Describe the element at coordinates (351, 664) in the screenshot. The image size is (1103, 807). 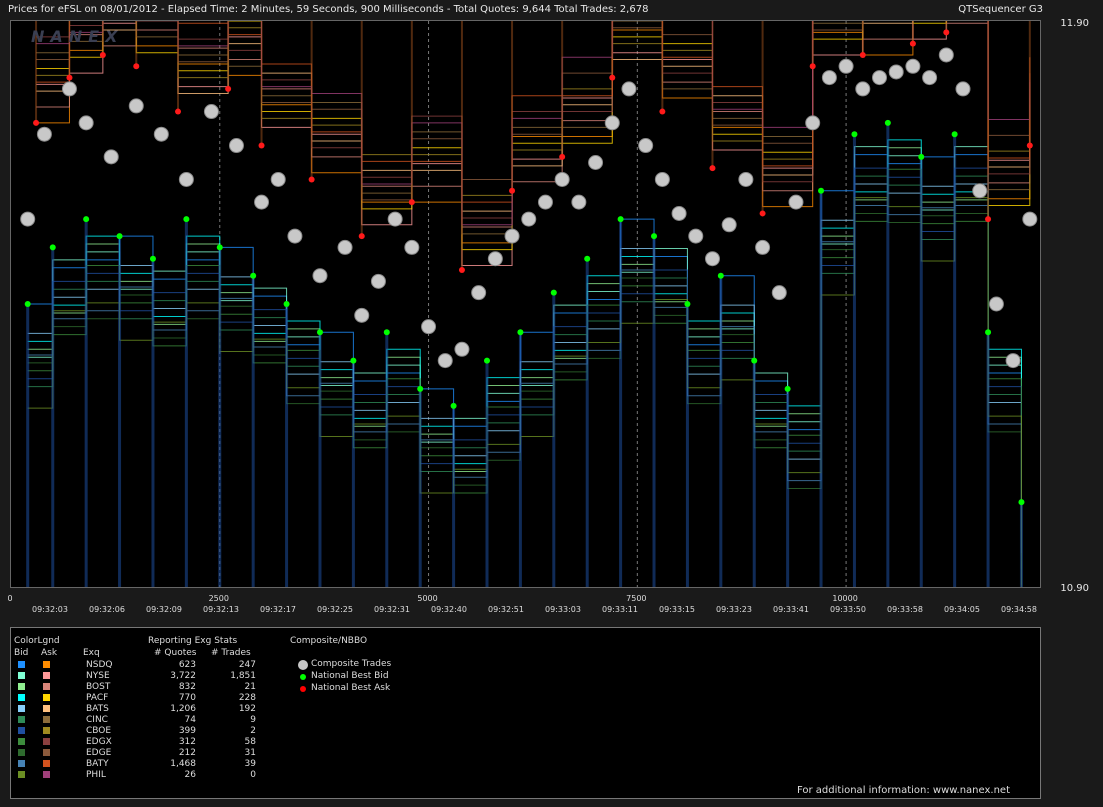
I see `composite-legend-label: Composite Trades` at that location.